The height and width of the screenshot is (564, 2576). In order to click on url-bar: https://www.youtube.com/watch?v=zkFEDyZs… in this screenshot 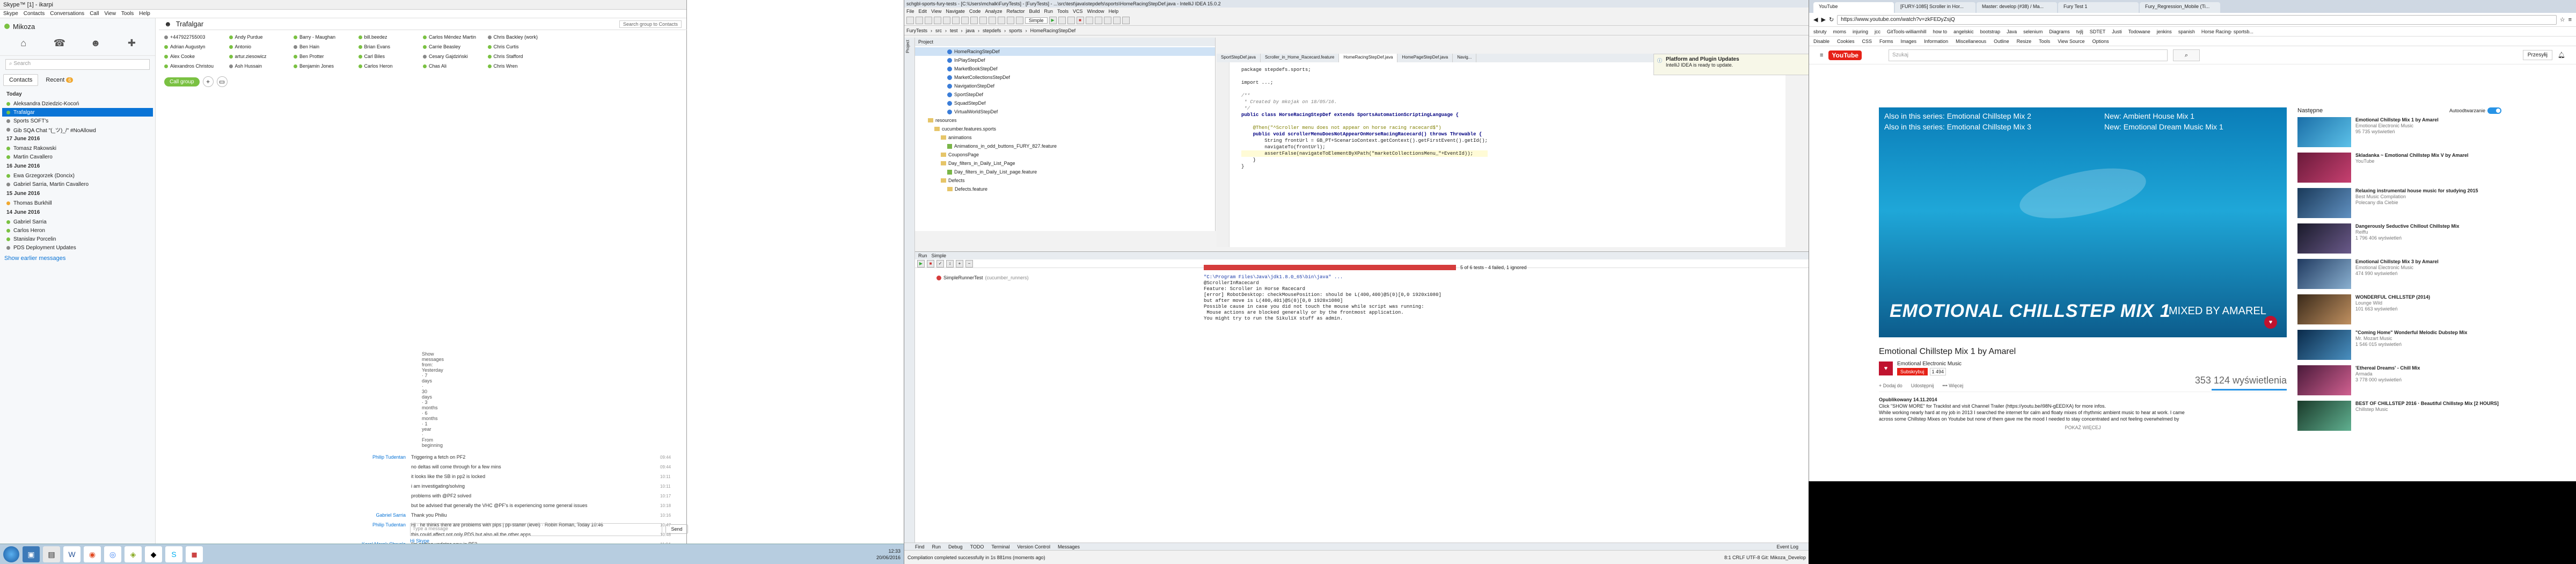, I will do `click(2197, 20)`.